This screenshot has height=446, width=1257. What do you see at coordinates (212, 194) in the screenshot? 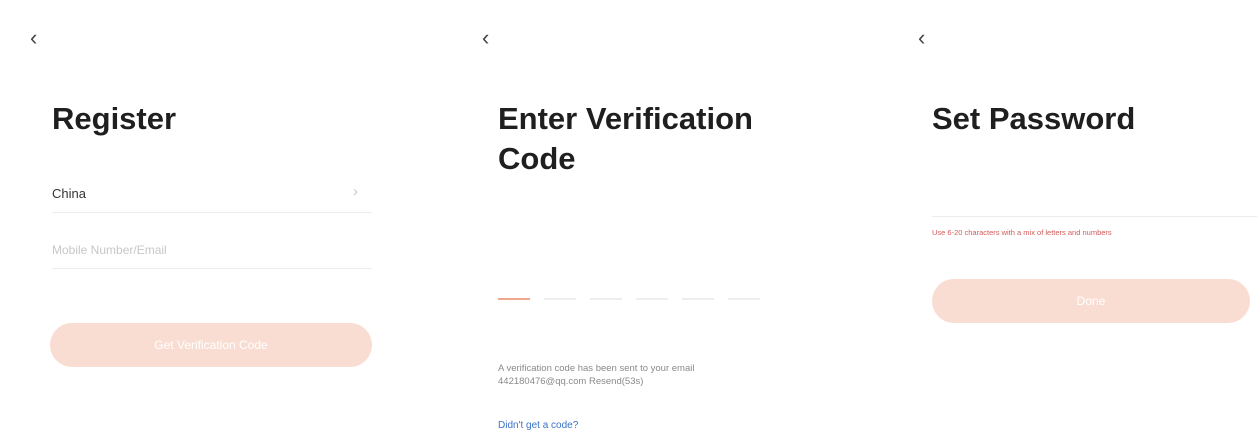
I see `country-selector: China ›` at bounding box center [212, 194].